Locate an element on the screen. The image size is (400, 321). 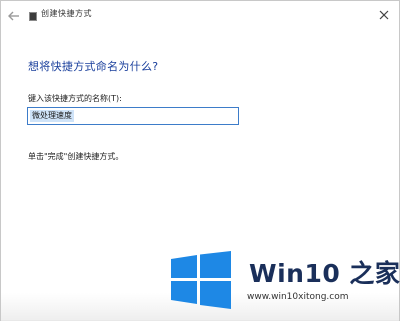
brand-url: www.win10xitong.com is located at coordinates (298, 297).